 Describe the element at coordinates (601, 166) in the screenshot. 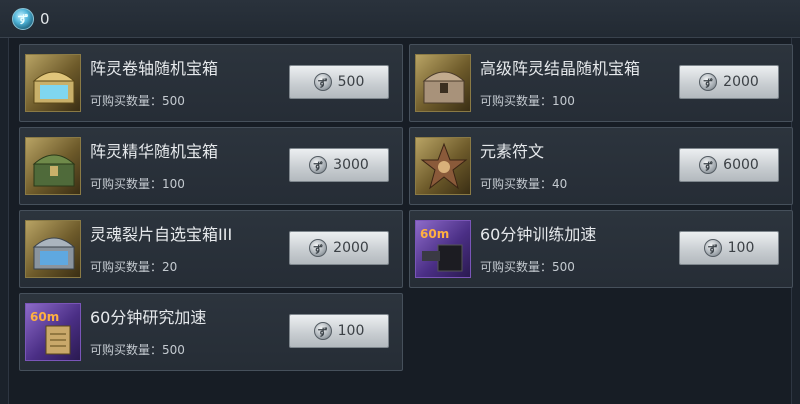

I see `shop-item-card: 元素符文 可购买数量：40 ず 6000` at that location.